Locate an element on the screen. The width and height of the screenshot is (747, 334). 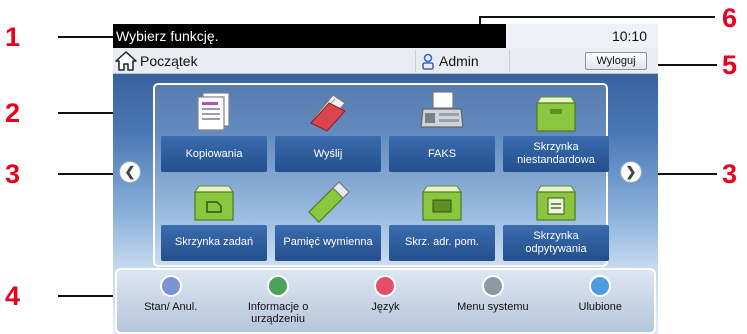
home-label: Początek is located at coordinates (169, 61).